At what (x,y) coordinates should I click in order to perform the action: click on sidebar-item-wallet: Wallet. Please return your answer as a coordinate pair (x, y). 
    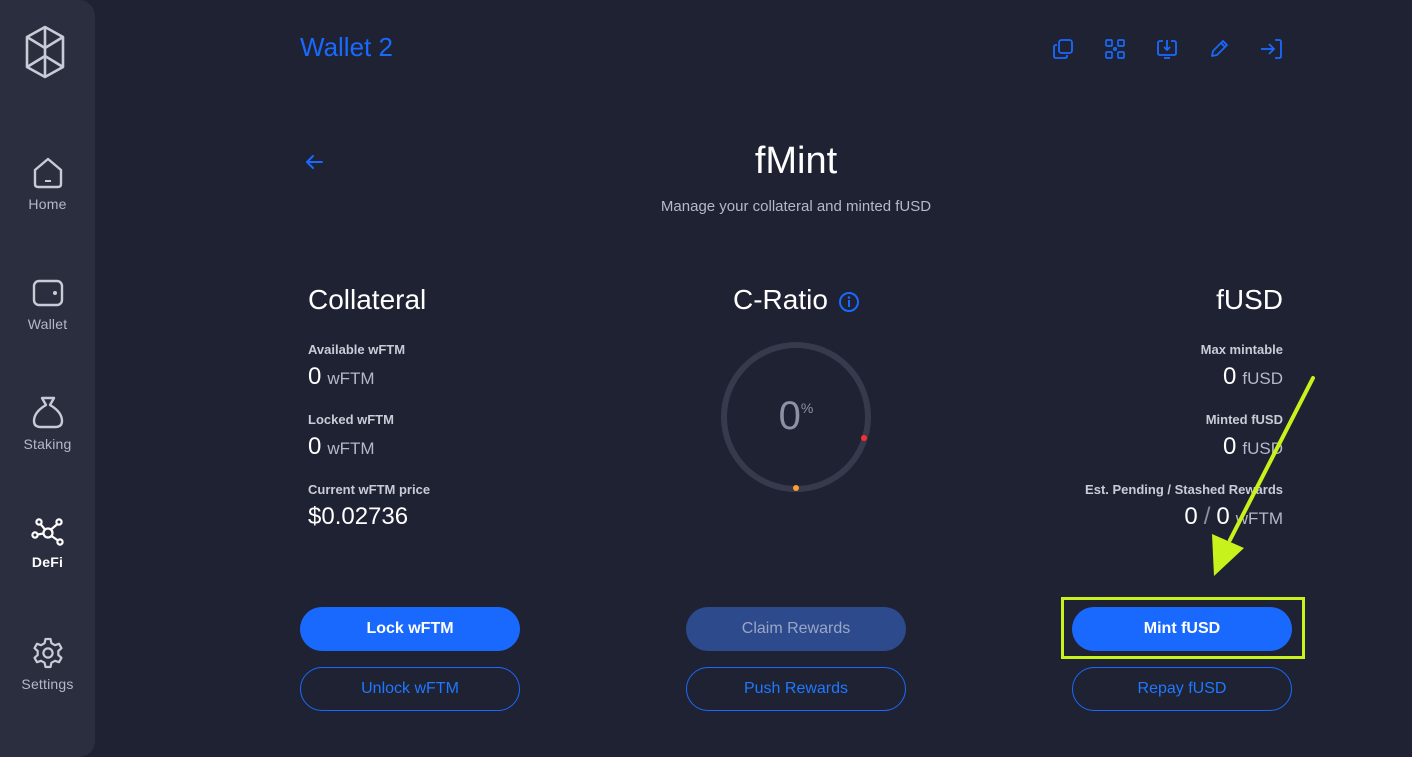
    Looking at the image, I should click on (47, 318).